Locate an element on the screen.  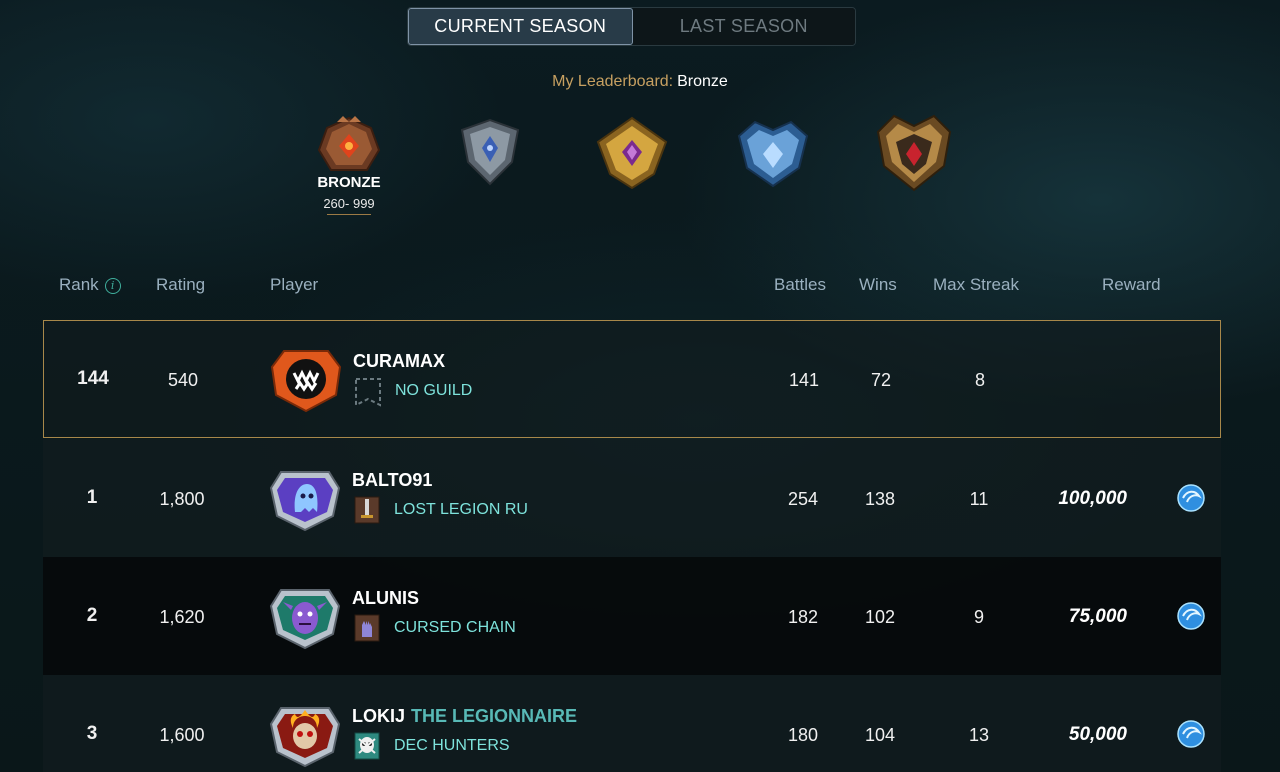
league-range: 260- 999 is located at coordinates (349, 203).